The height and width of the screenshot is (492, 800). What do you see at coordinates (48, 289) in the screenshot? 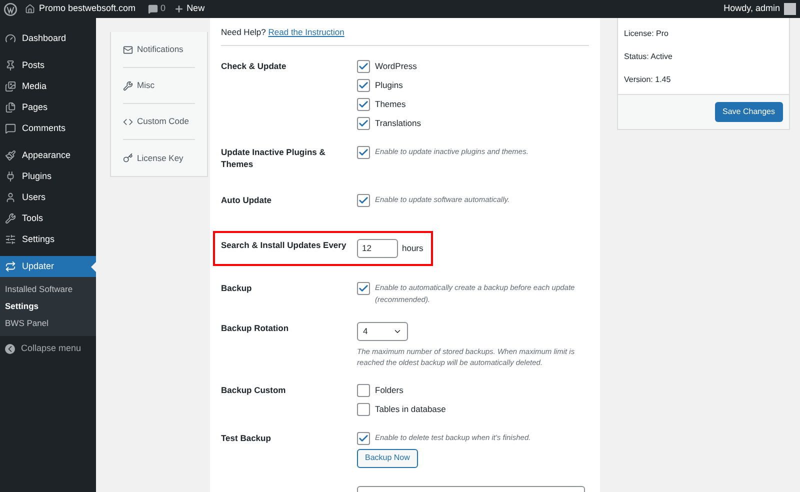
I see `submenu-item: Installed Software` at bounding box center [48, 289].